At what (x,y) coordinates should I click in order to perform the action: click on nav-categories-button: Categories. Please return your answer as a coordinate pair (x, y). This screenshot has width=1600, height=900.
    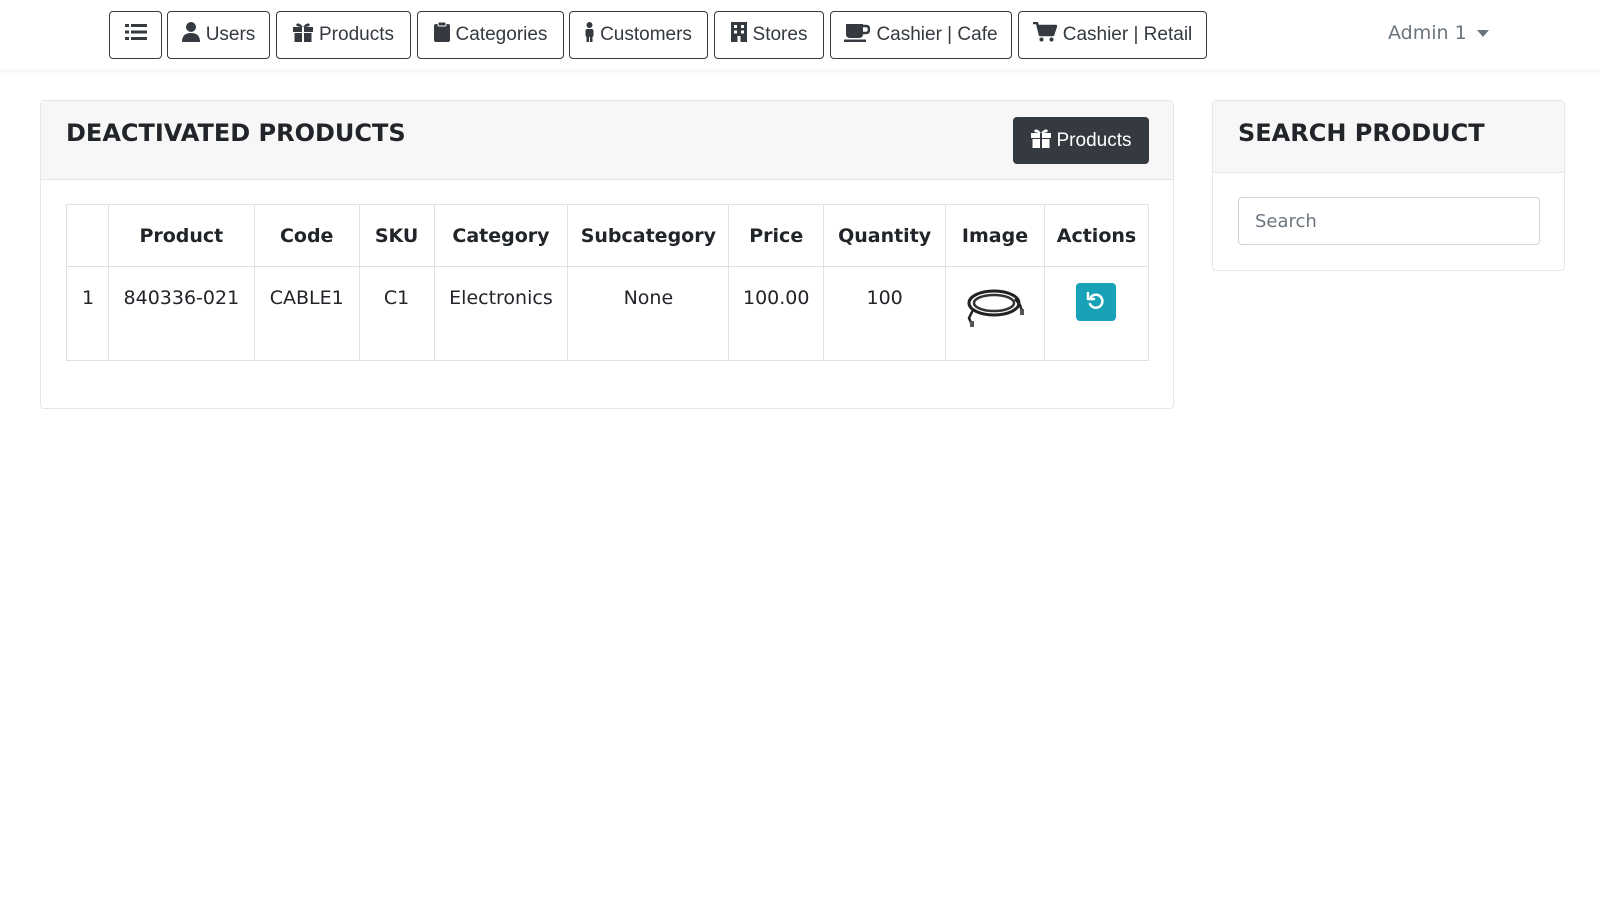
    Looking at the image, I should click on (490, 35).